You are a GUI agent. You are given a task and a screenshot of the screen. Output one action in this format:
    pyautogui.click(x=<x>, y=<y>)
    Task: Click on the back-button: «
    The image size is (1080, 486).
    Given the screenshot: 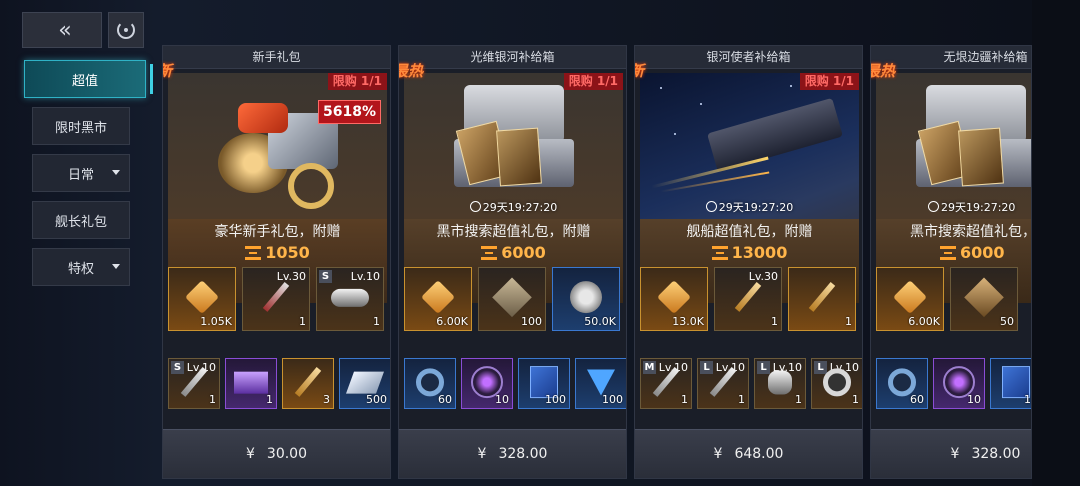 What is the action you would take?
    pyautogui.click(x=62, y=30)
    